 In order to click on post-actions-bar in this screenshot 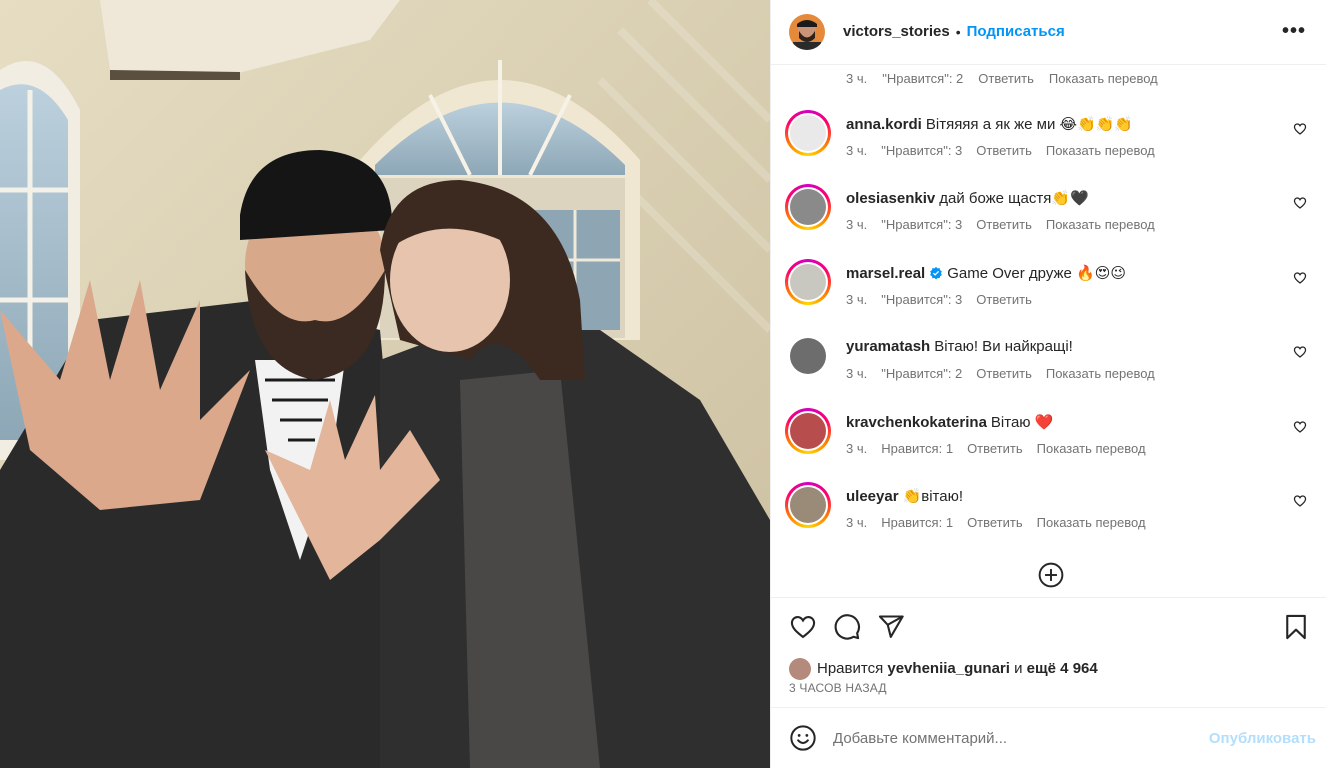, I will do `click(1048, 626)`.